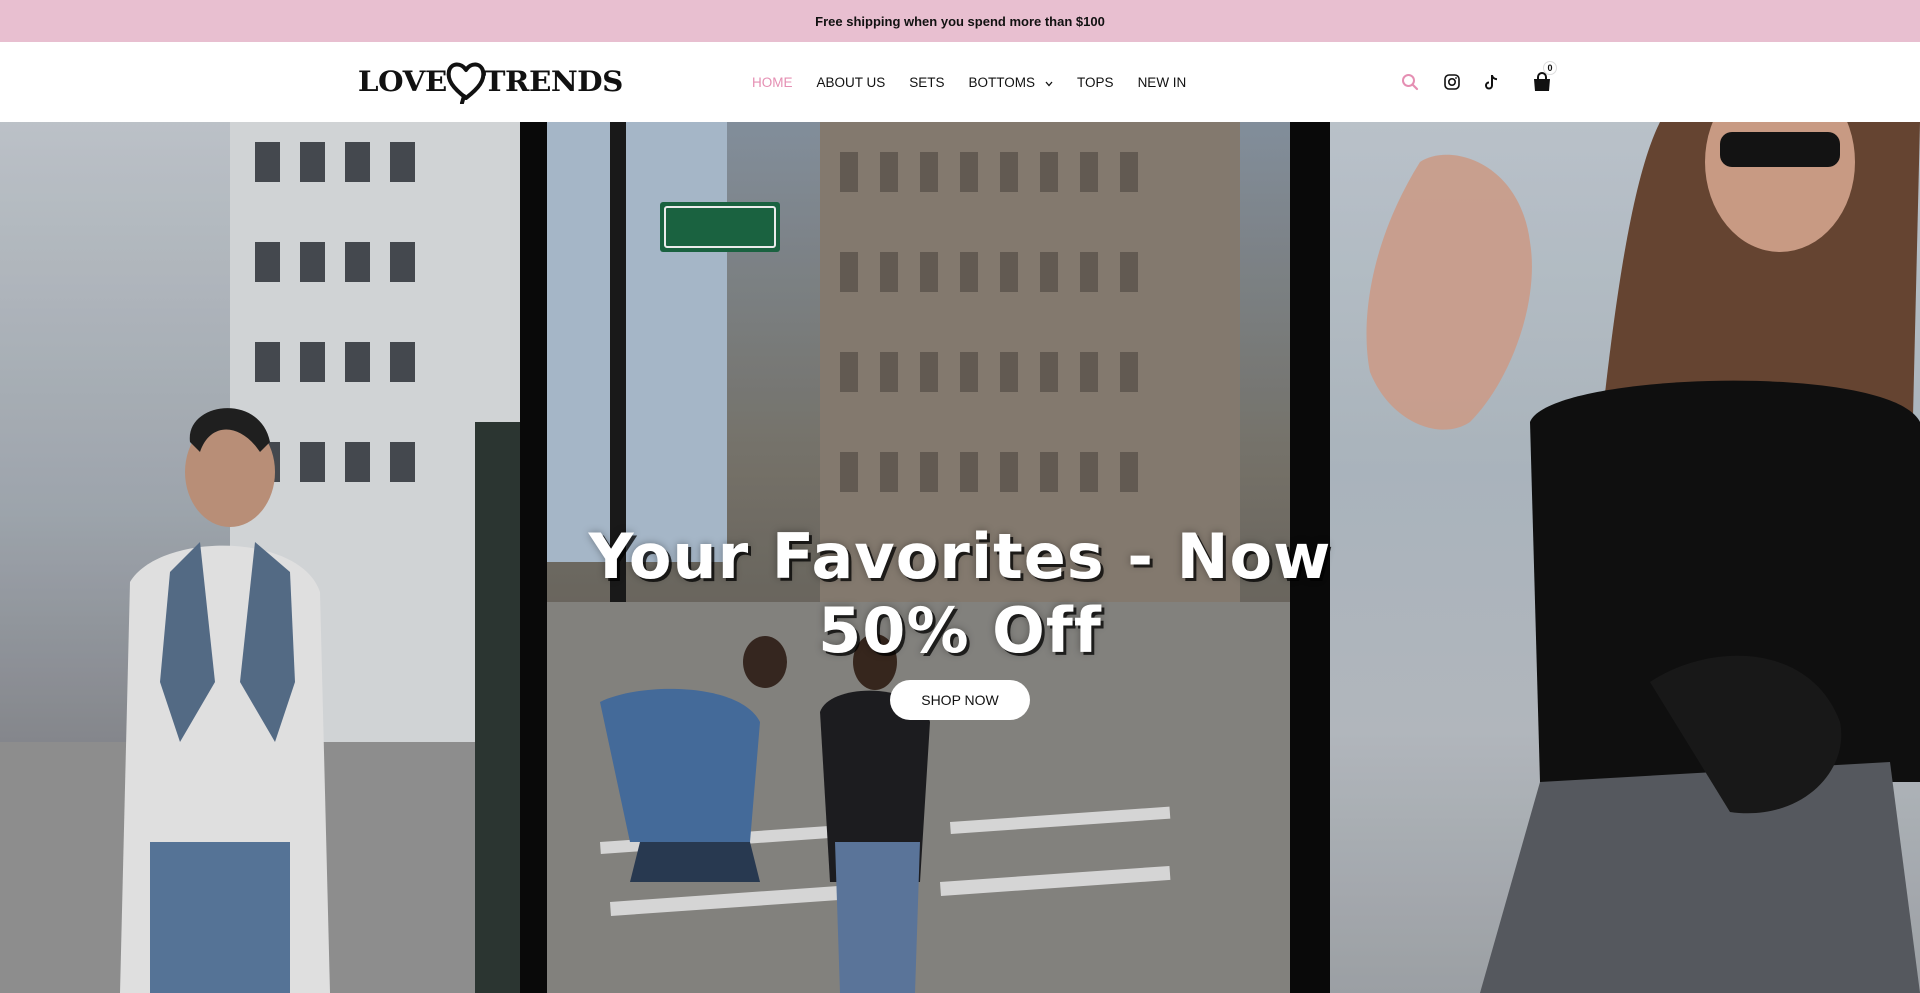 The width and height of the screenshot is (1920, 993). Describe the element at coordinates (402, 81) in the screenshot. I see `logo-word-left: LOVE` at that location.